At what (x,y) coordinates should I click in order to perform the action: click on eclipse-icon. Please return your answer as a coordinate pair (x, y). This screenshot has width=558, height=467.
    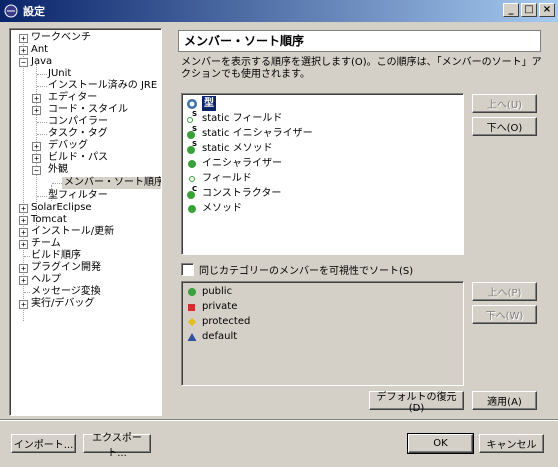
    Looking at the image, I should click on (11, 11).